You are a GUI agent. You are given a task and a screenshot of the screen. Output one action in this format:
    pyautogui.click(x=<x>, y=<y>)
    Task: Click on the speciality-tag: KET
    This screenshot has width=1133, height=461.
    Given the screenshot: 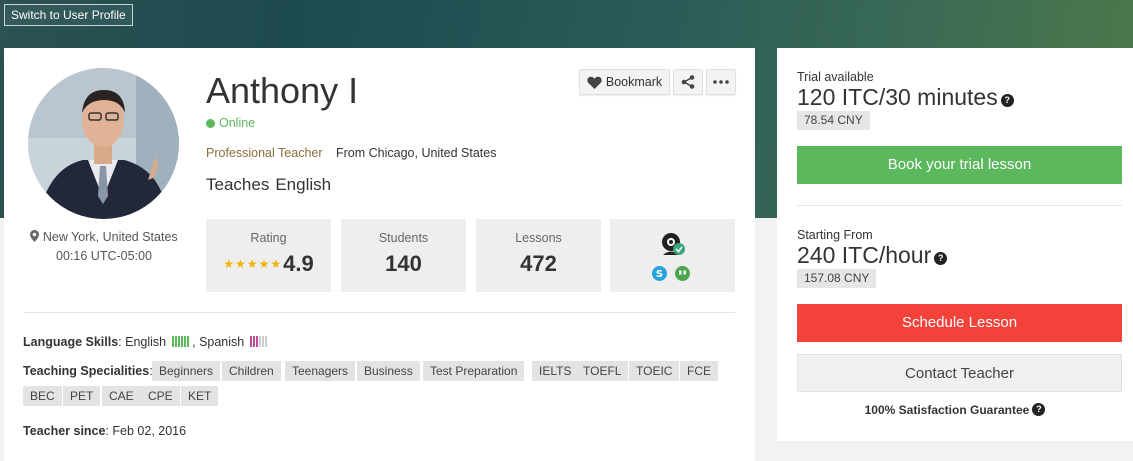 What is the action you would take?
    pyautogui.click(x=200, y=396)
    